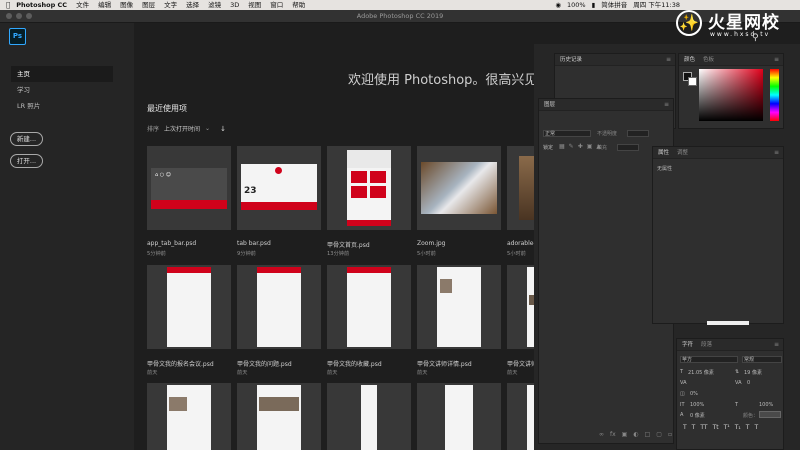 The height and width of the screenshot is (450, 800). Describe the element at coordinates (192, 5) in the screenshot. I see `menu-select: 选择` at that location.